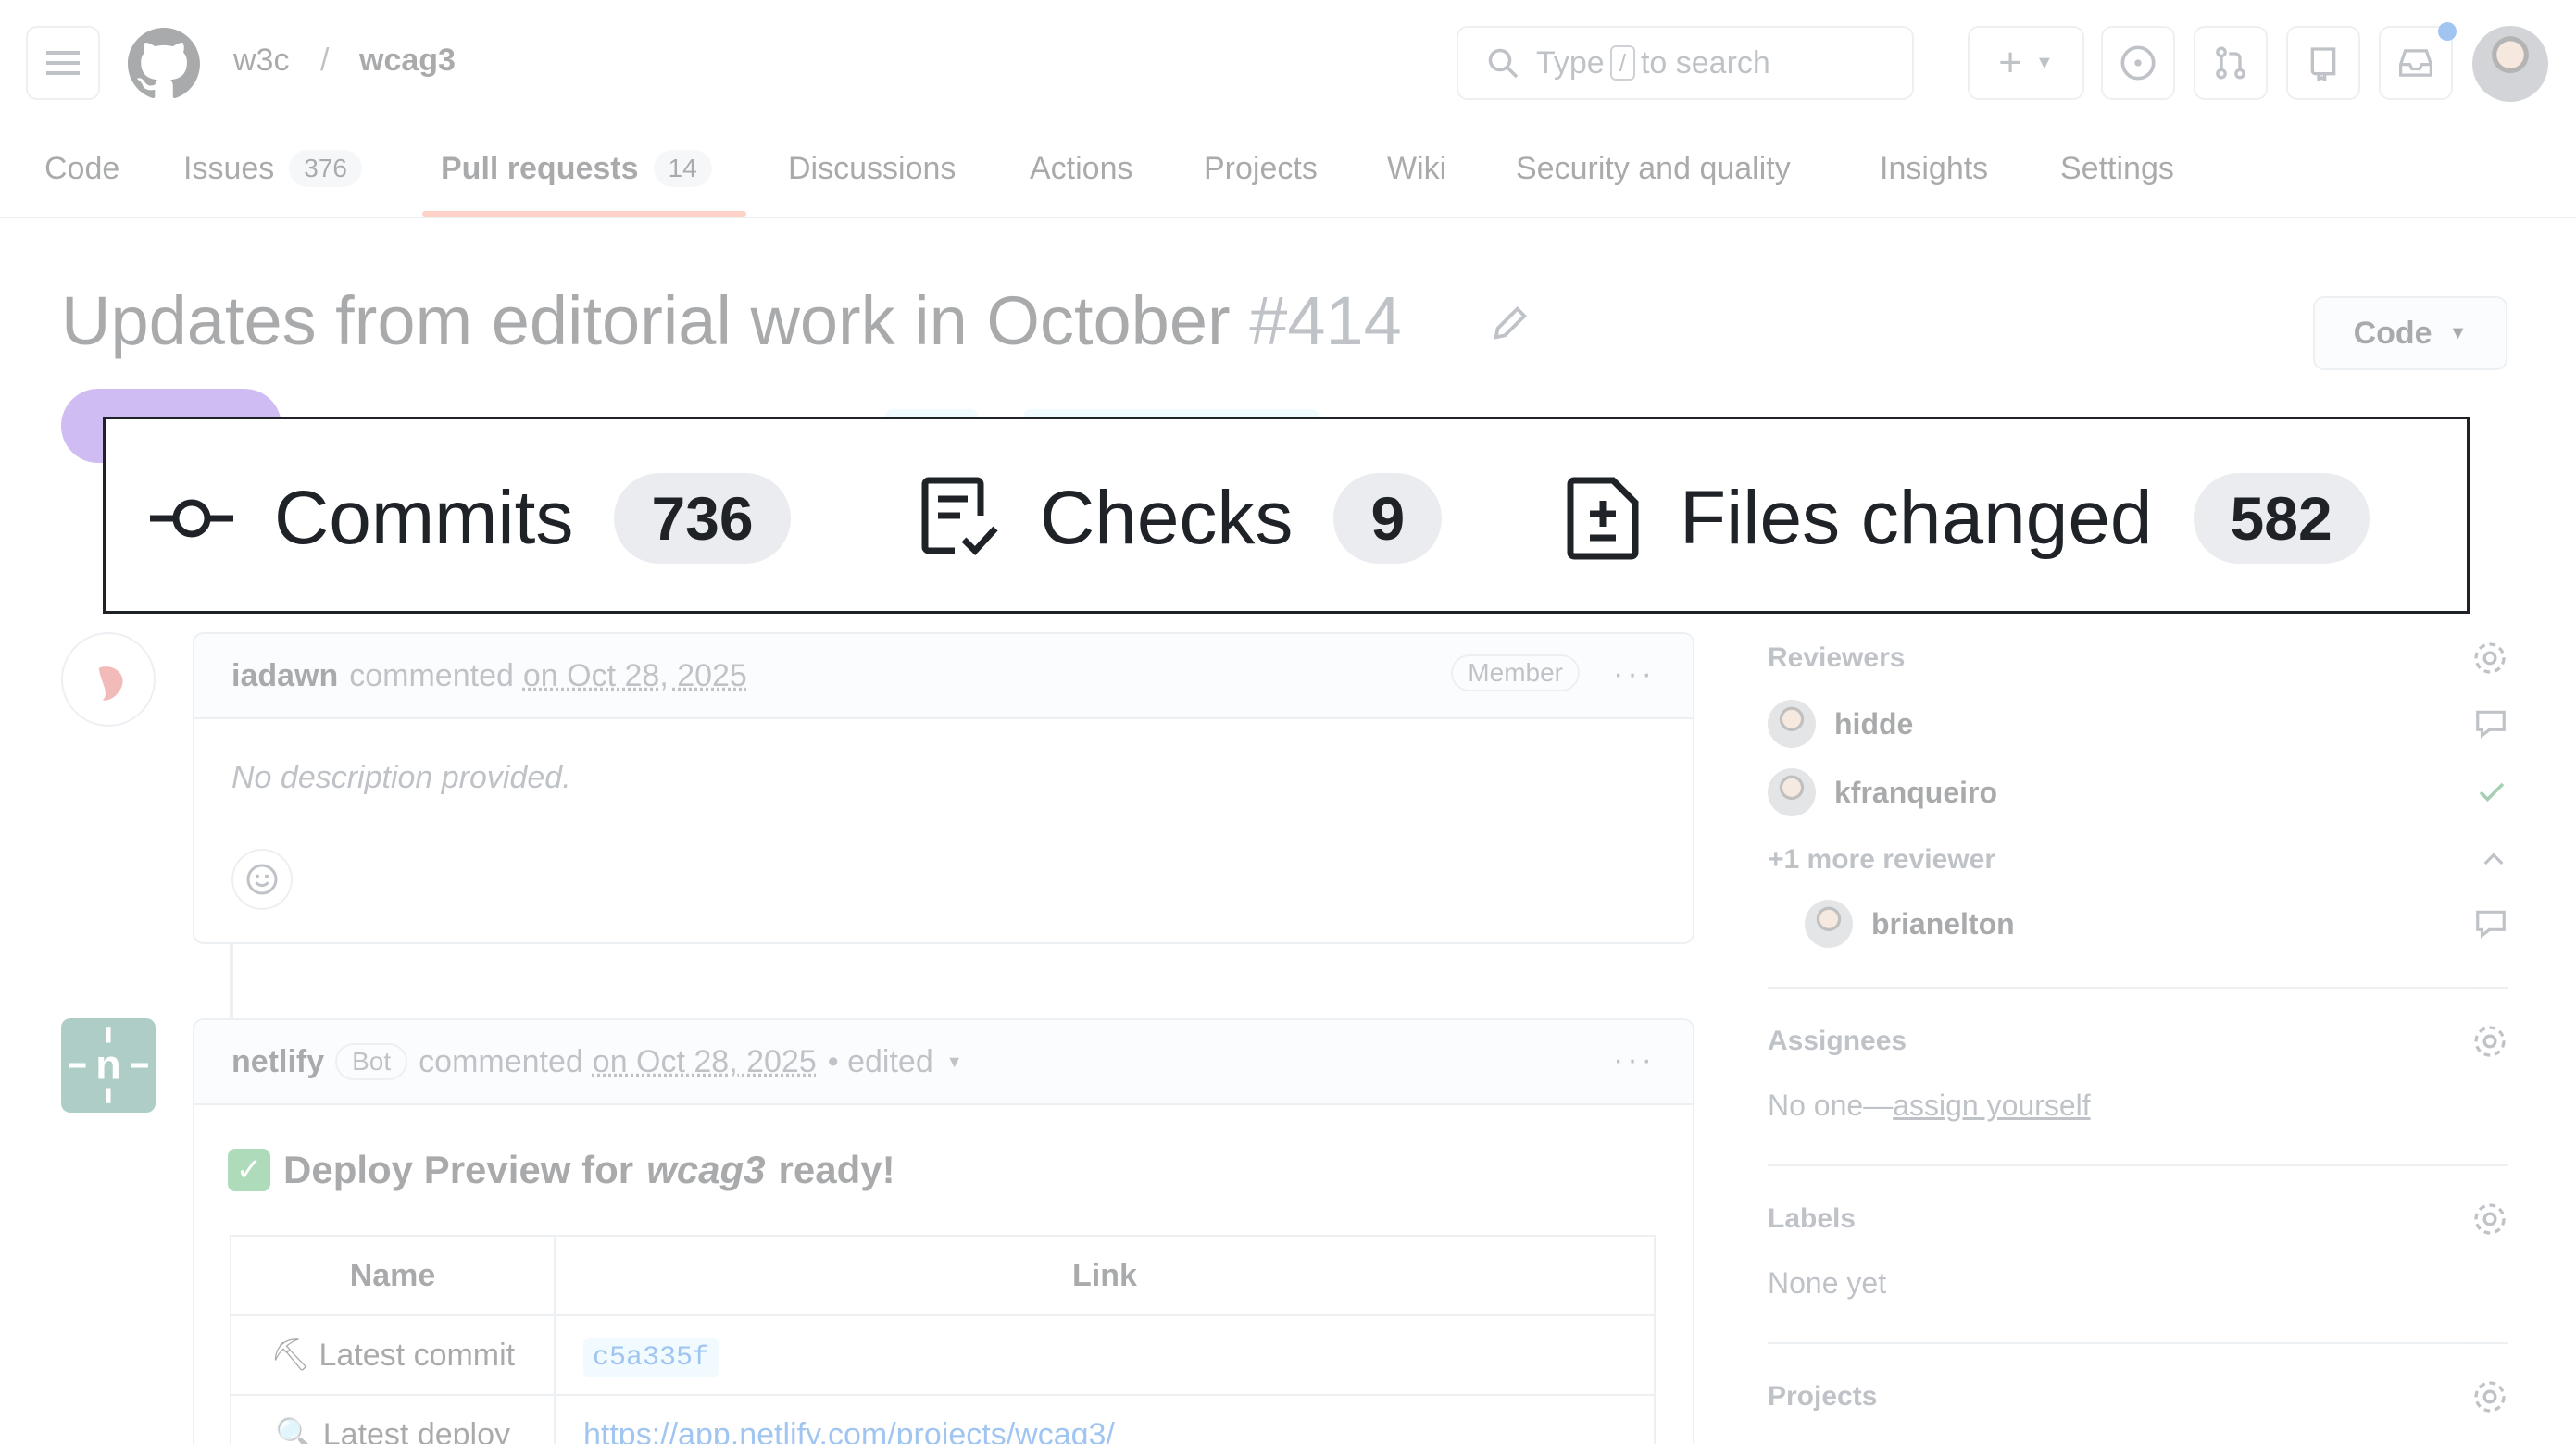 This screenshot has height=1444, width=2576. What do you see at coordinates (872, 168) in the screenshot?
I see `tab-discussions: Discussions` at bounding box center [872, 168].